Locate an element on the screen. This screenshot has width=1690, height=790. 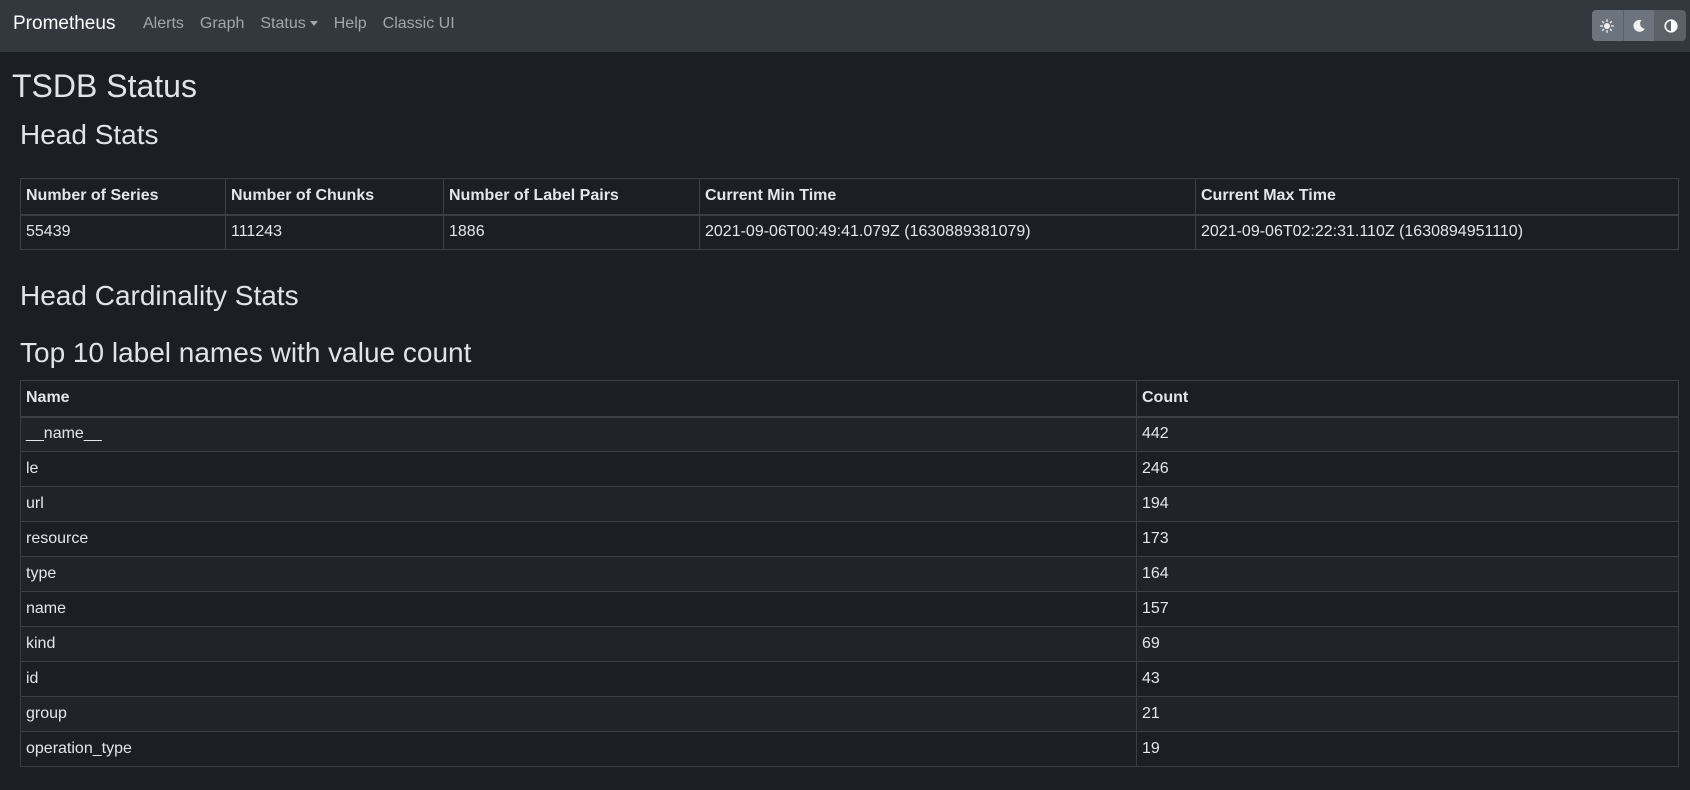
table-cell: 2021-09-06T02:22:31.110Z (1630894951110) is located at coordinates (1437, 232).